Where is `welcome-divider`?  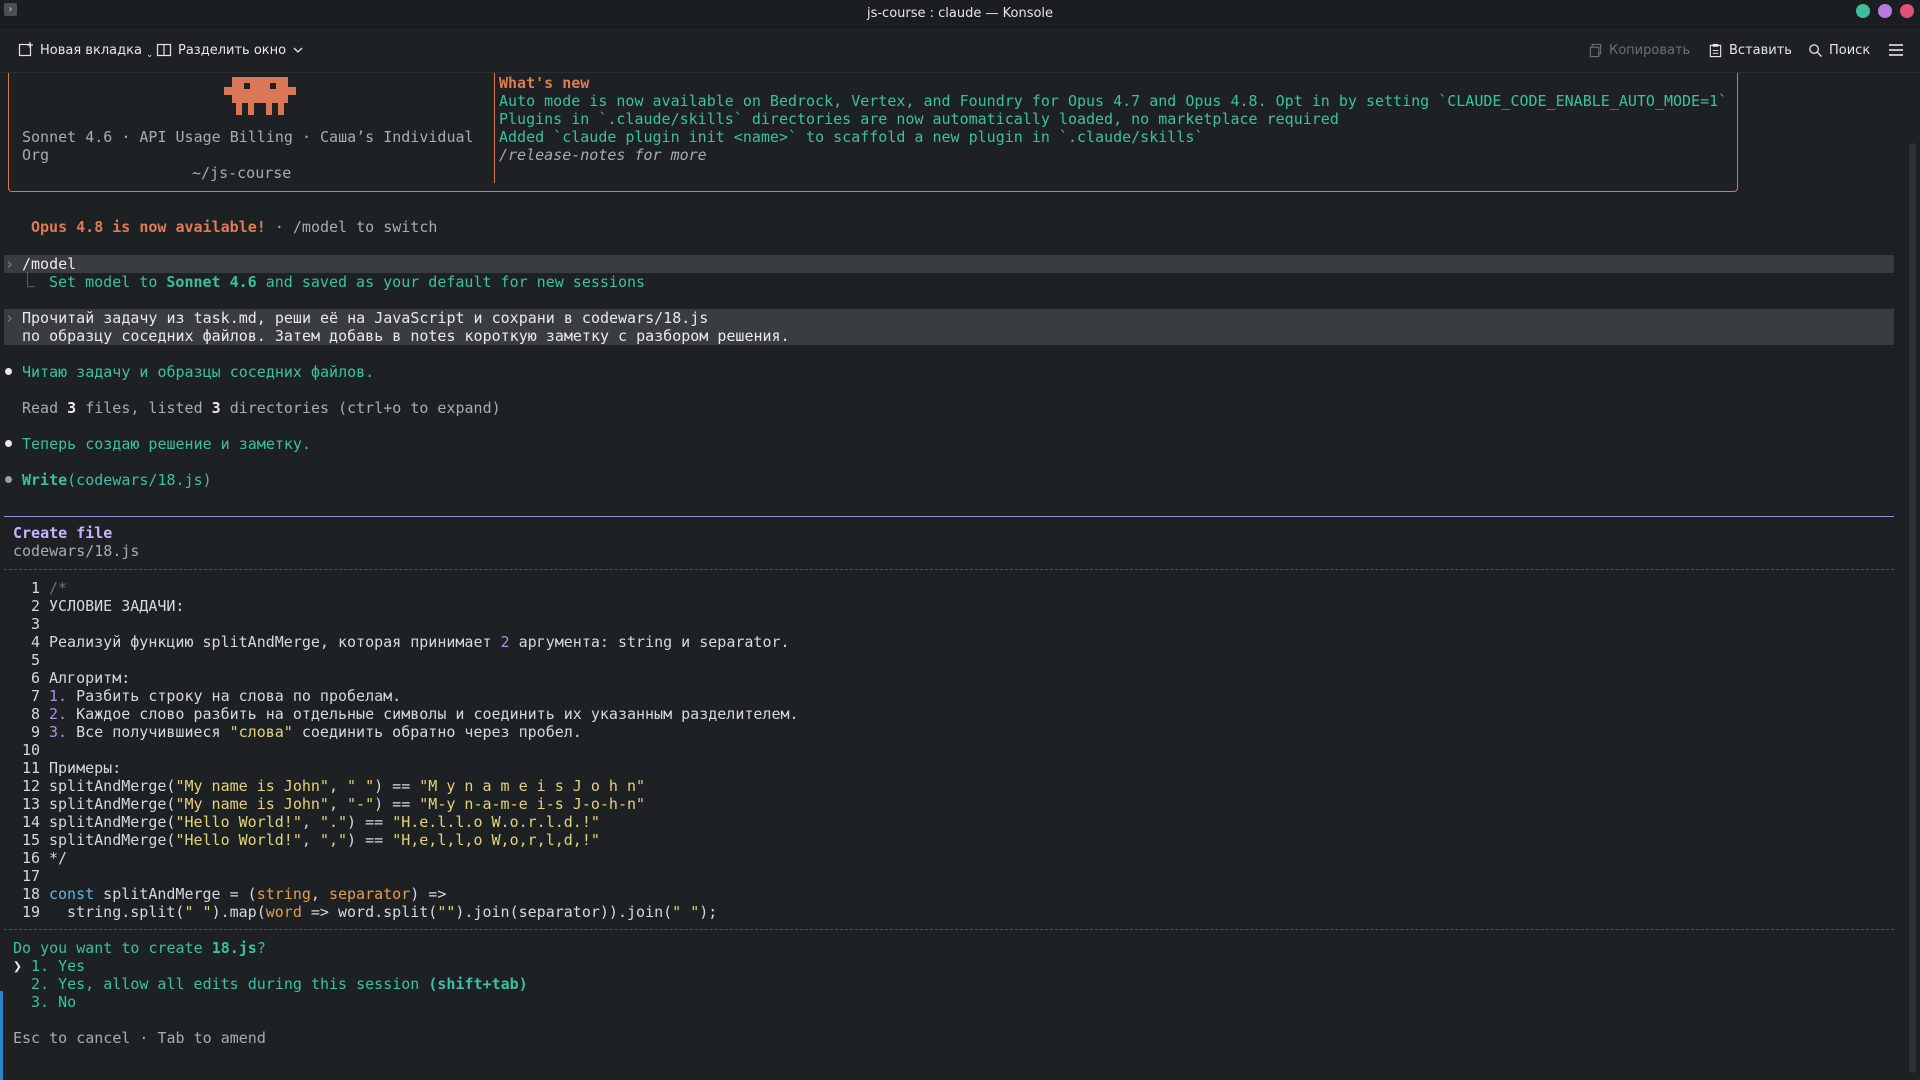 welcome-divider is located at coordinates (494, 128).